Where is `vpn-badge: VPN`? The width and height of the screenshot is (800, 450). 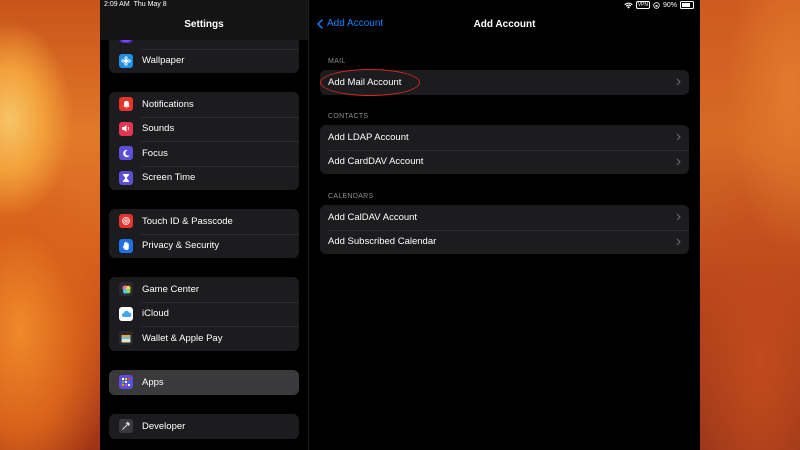
vpn-badge: VPN is located at coordinates (642, 5).